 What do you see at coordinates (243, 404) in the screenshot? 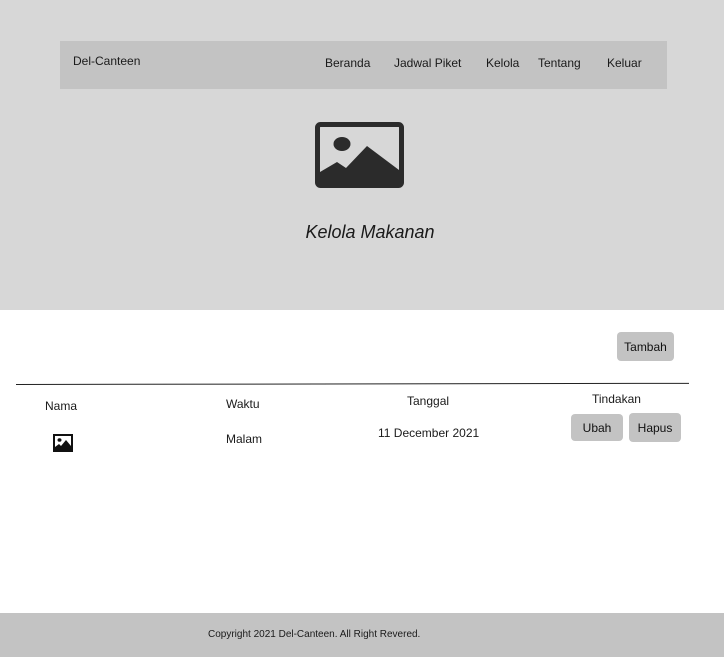
I see `column-header-waktu: Waktu` at bounding box center [243, 404].